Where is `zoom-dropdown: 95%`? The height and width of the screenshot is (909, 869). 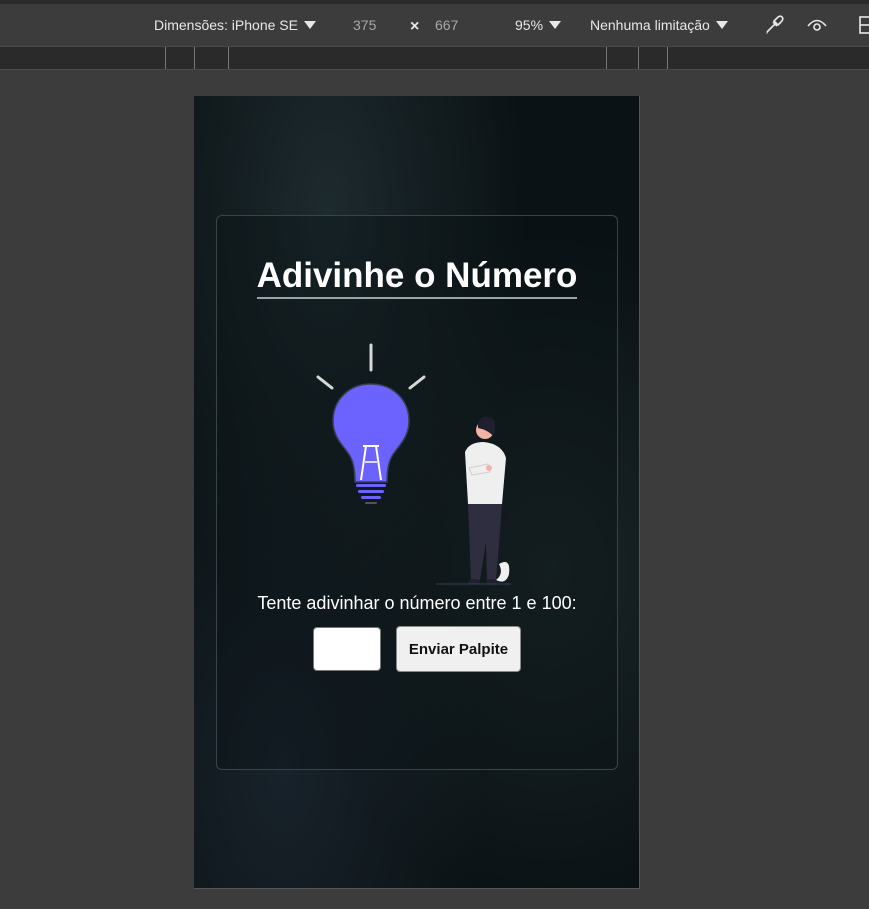
zoom-dropdown: 95% is located at coordinates (538, 25).